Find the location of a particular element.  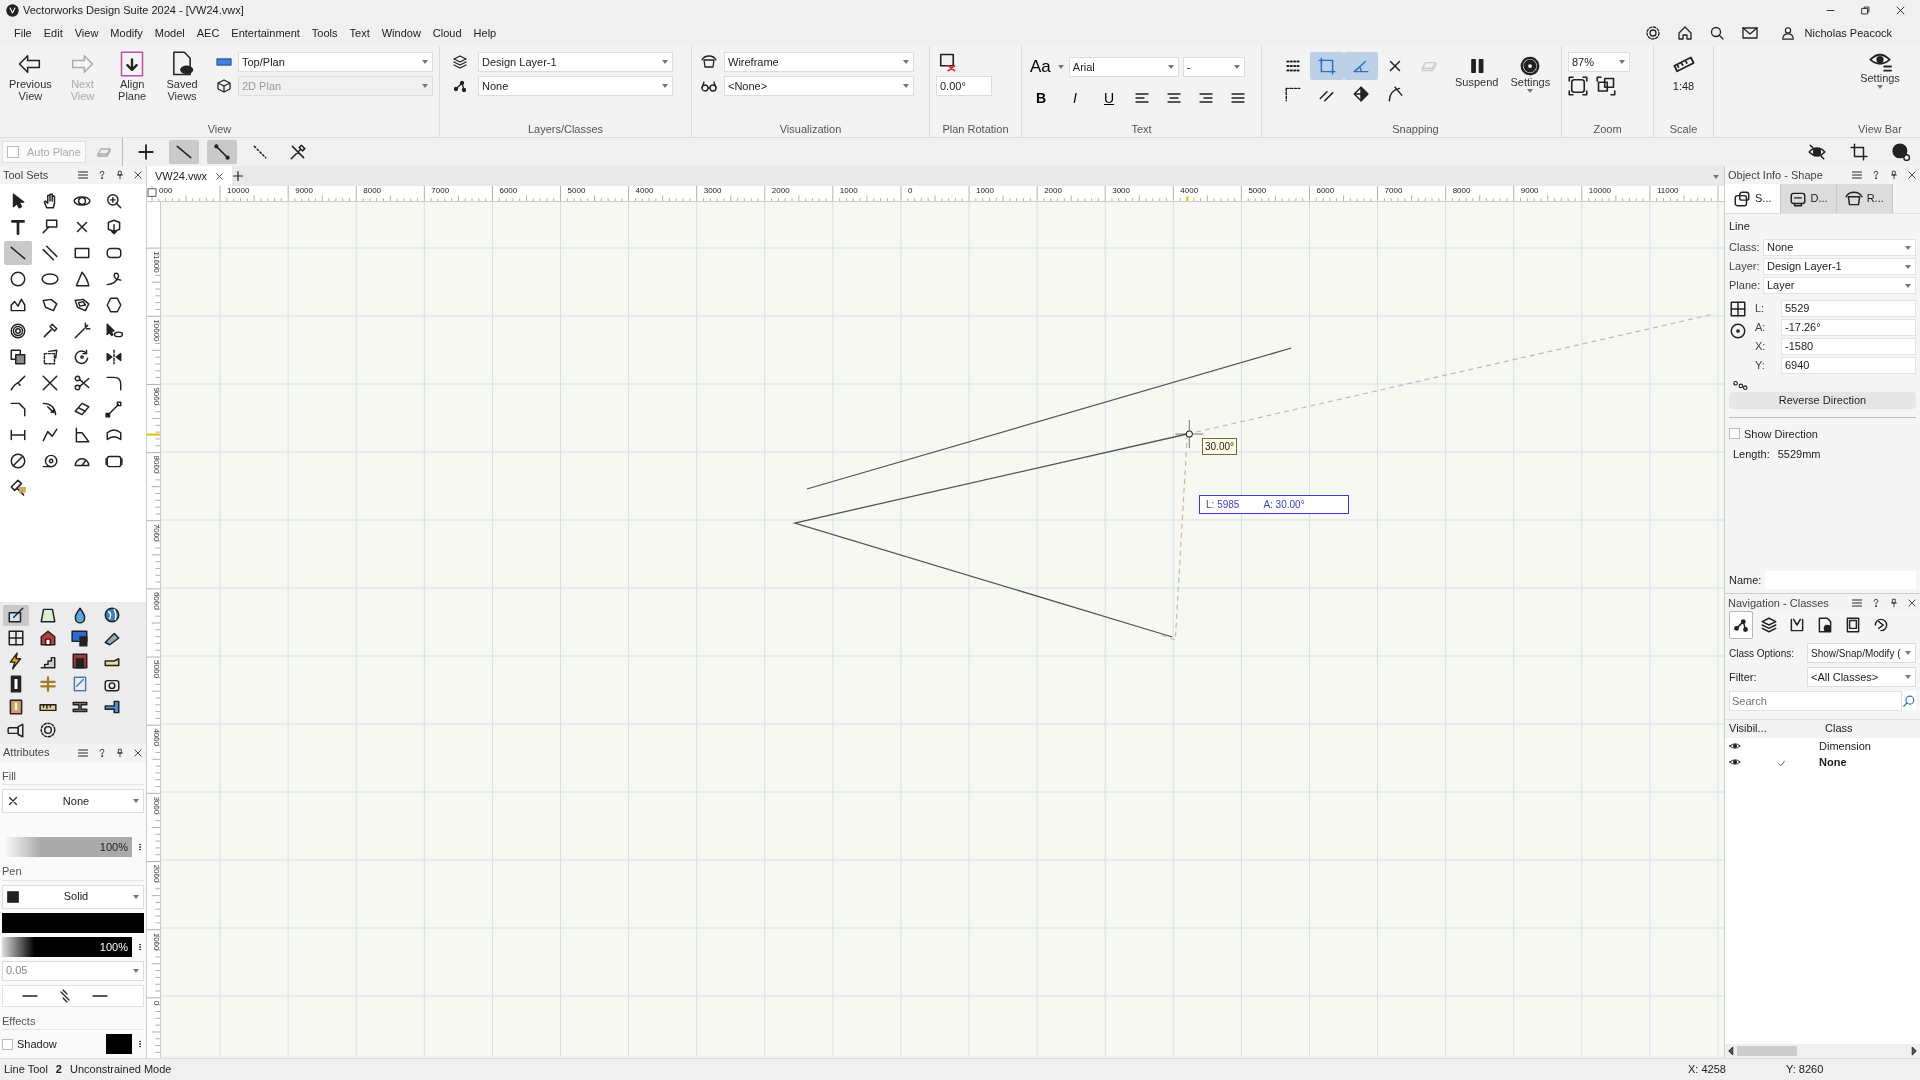

menu-item: File is located at coordinates (23, 33).